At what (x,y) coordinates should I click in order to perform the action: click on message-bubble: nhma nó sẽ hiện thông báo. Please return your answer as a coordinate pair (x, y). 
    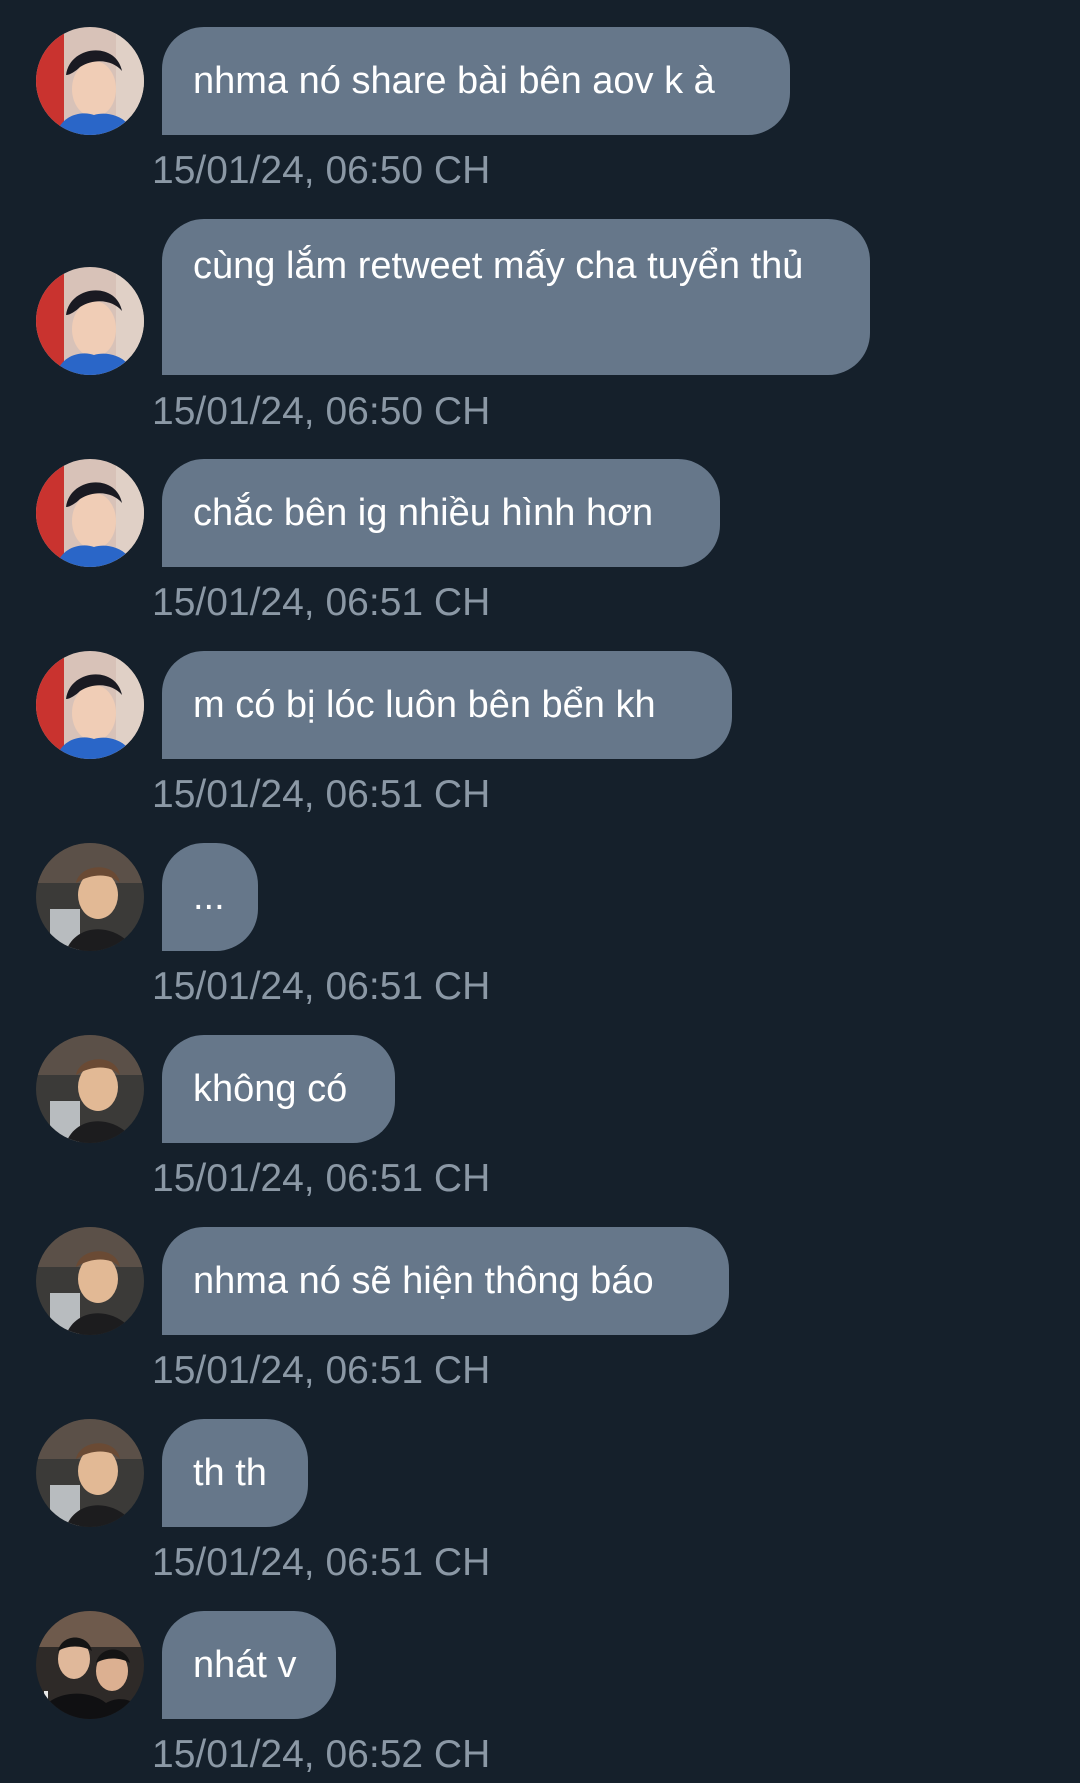
    Looking at the image, I should click on (445, 1281).